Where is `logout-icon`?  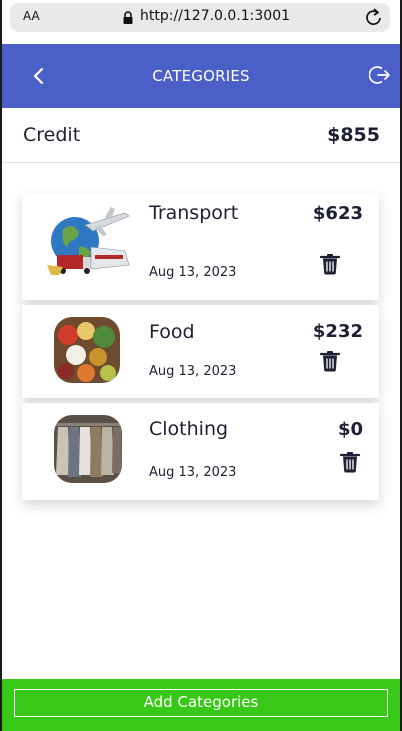 logout-icon is located at coordinates (379, 77).